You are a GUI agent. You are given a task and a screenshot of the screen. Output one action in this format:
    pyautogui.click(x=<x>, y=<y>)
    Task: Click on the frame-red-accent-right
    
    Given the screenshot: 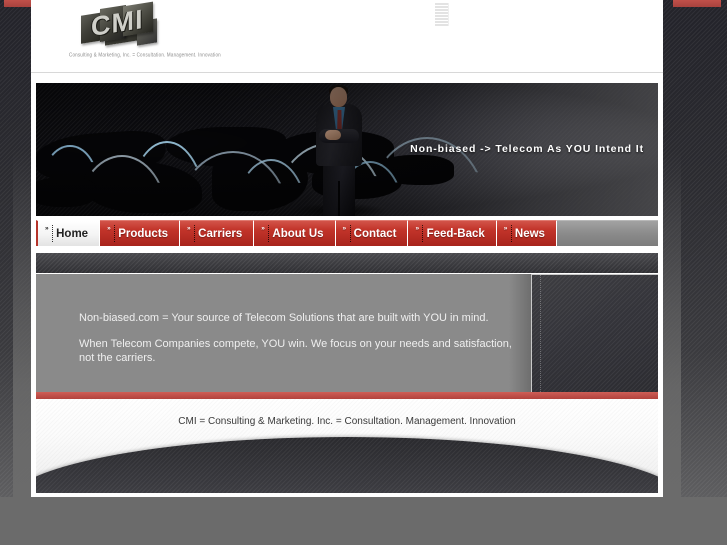 What is the action you would take?
    pyautogui.click(x=697, y=3)
    